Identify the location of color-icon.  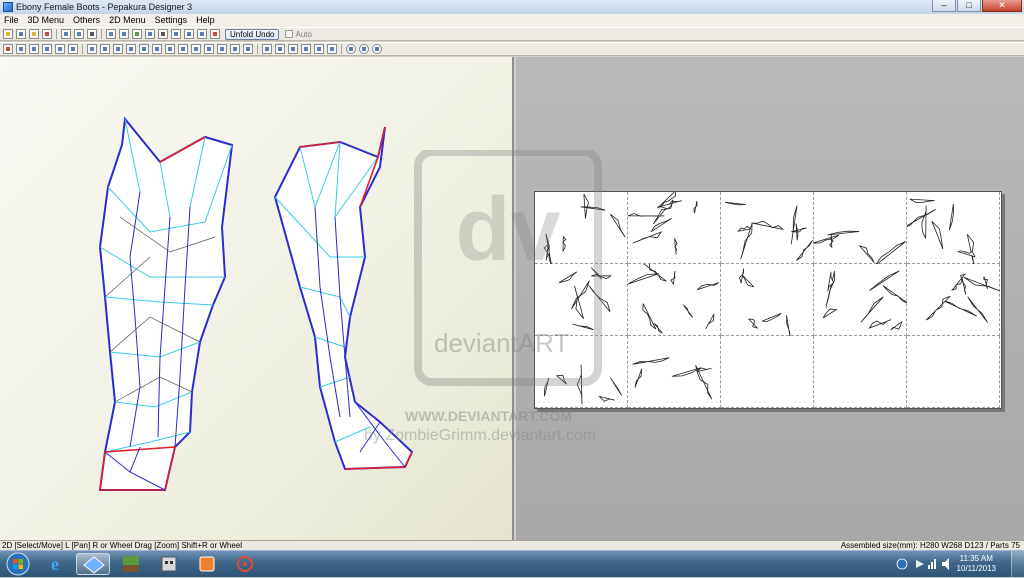
(215, 34).